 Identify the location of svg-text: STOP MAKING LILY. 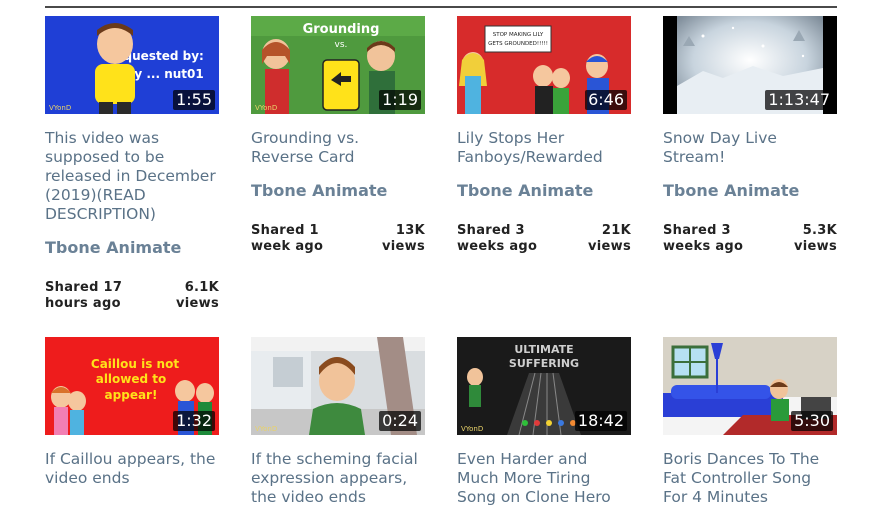
(518, 35).